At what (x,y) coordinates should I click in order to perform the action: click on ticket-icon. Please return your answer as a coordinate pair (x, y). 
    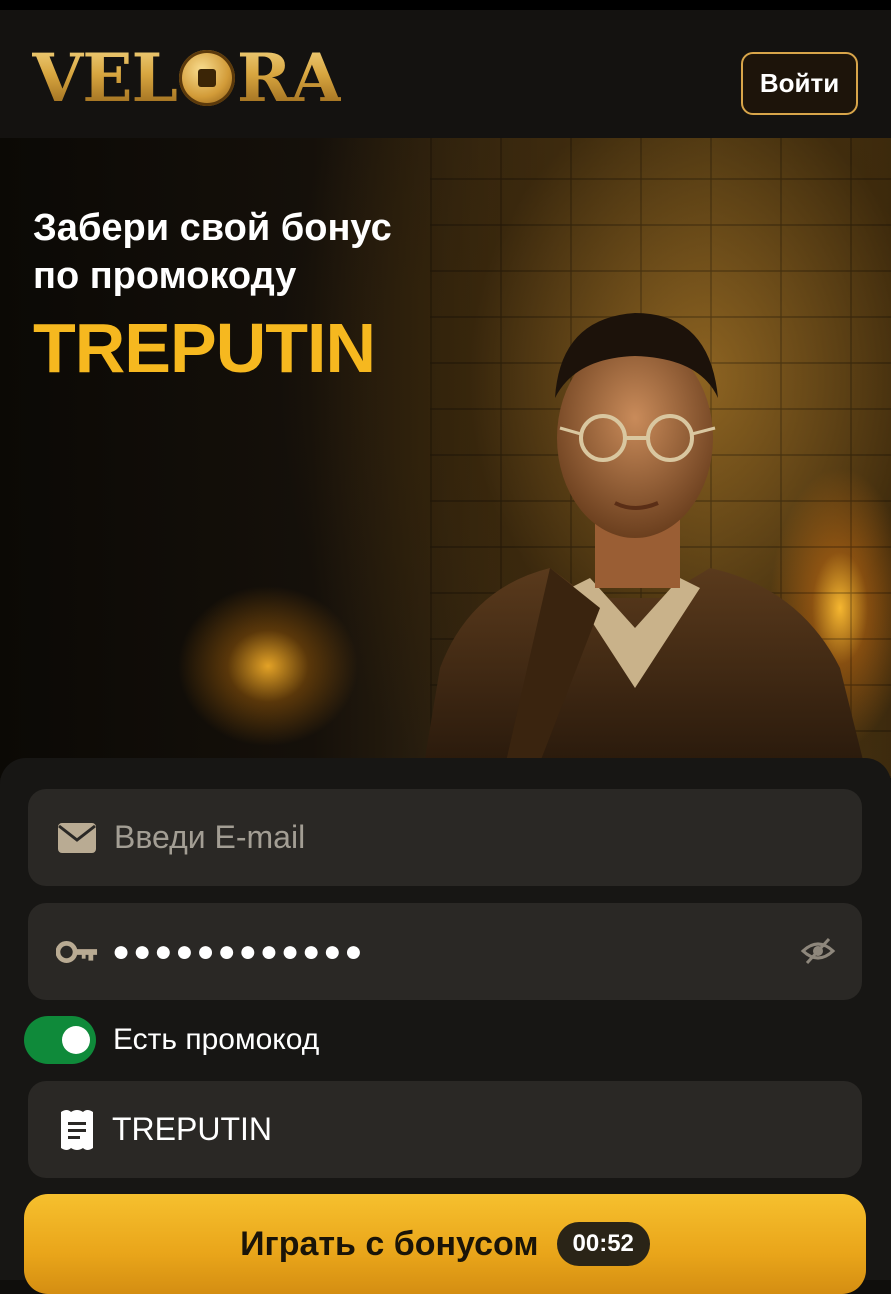
    Looking at the image, I should click on (77, 1129).